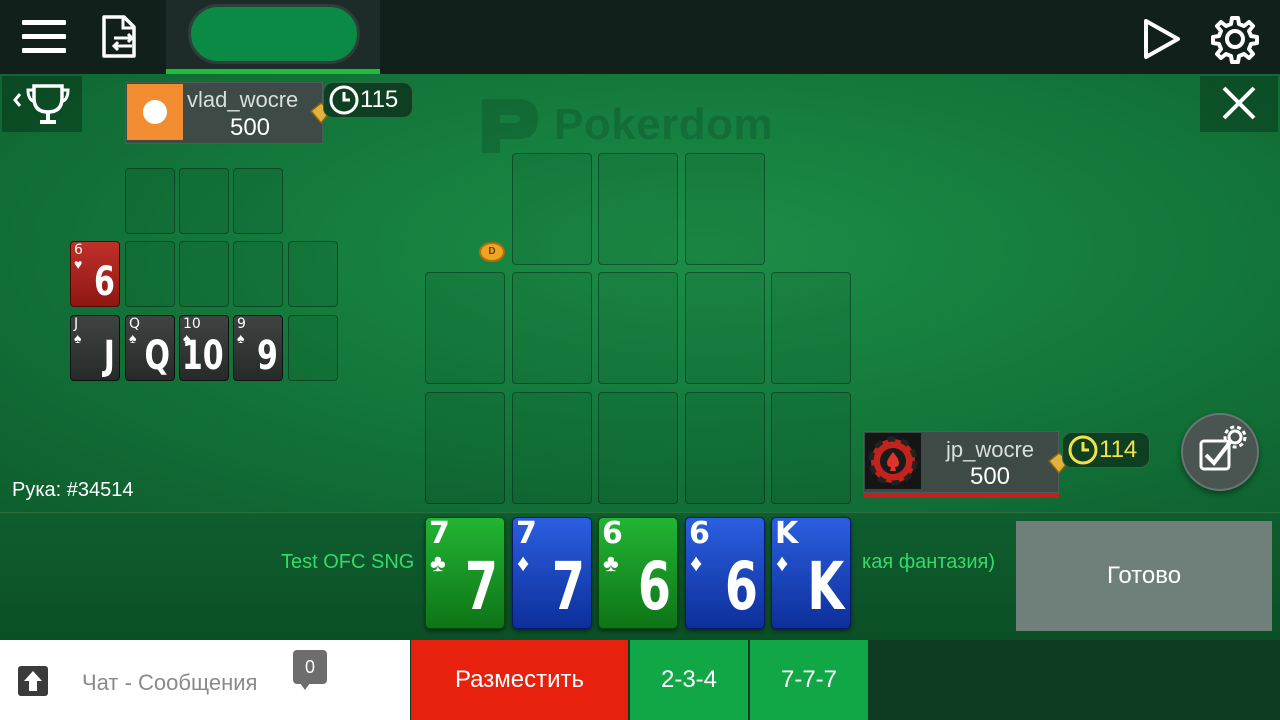  I want to click on upload-icon, so click(33, 681).